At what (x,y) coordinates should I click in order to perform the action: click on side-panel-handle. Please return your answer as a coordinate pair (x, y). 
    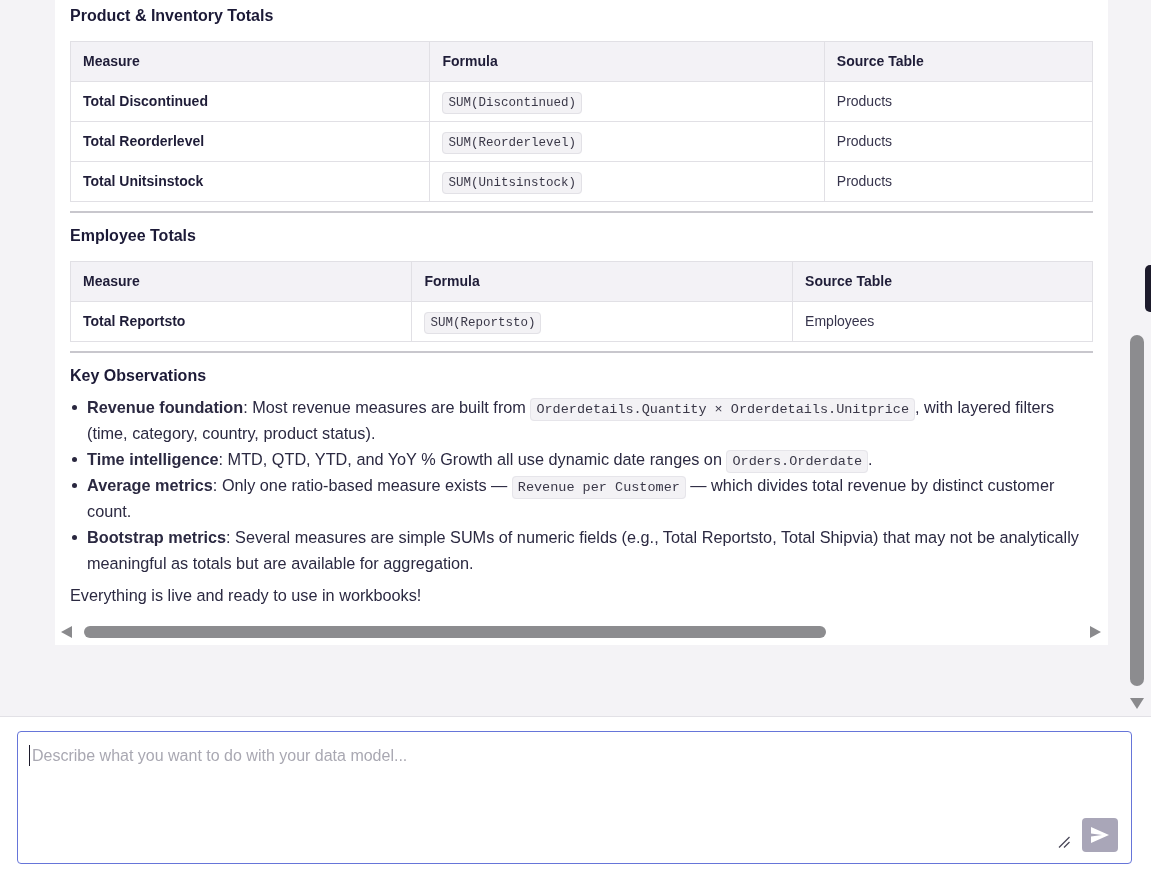
    Looking at the image, I should click on (1148, 288).